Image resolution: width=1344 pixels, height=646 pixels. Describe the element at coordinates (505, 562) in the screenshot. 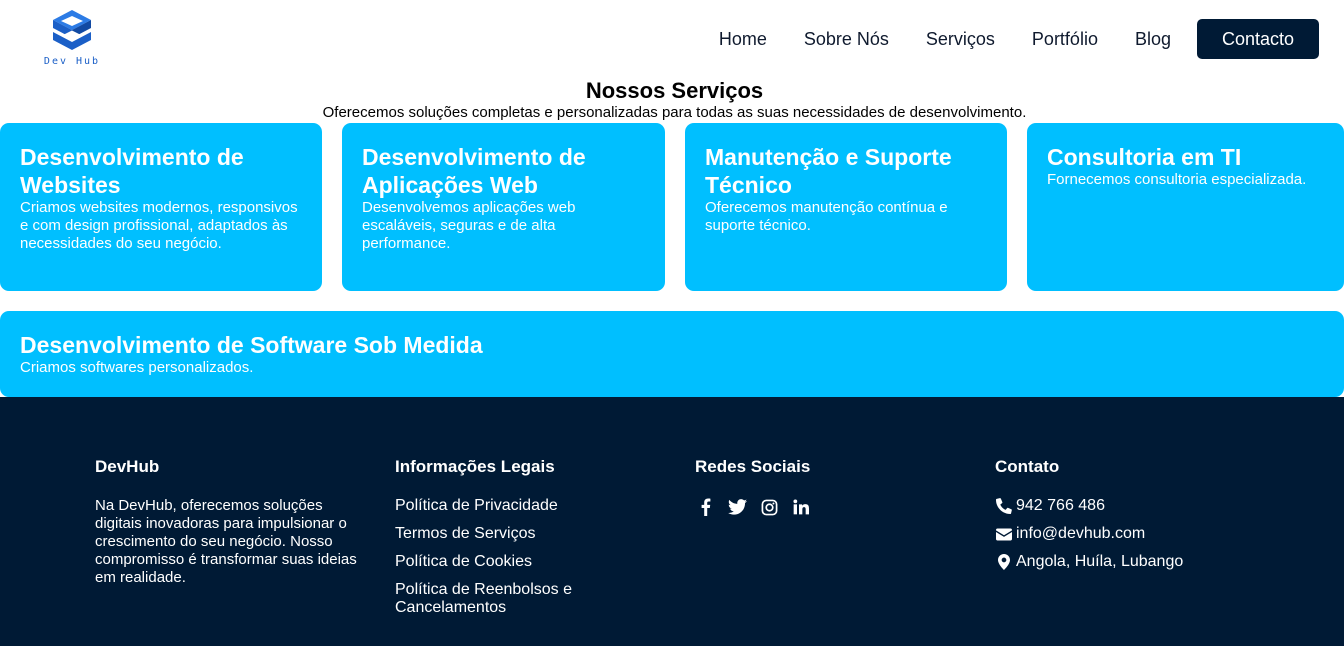

I see `cookie-policy-link: Política de Cookies` at that location.